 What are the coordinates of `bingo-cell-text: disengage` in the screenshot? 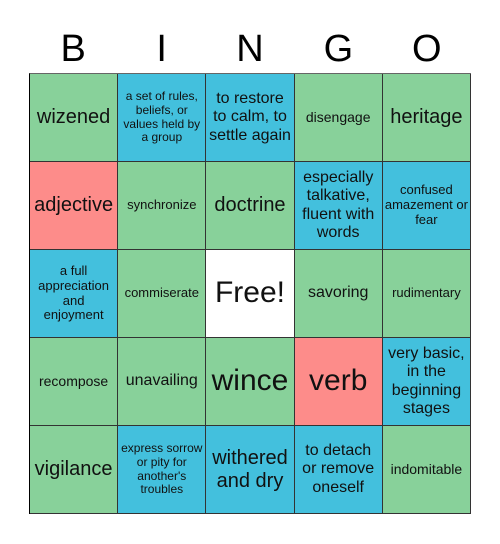 It's located at (338, 117).